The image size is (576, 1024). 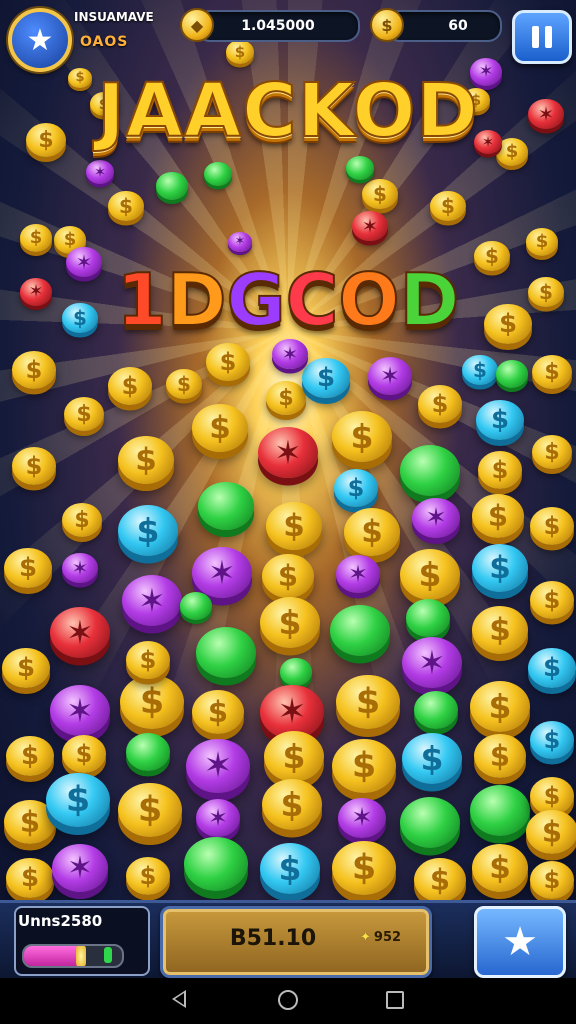 What do you see at coordinates (395, 1000) in the screenshot?
I see `recents-square-icon` at bounding box center [395, 1000].